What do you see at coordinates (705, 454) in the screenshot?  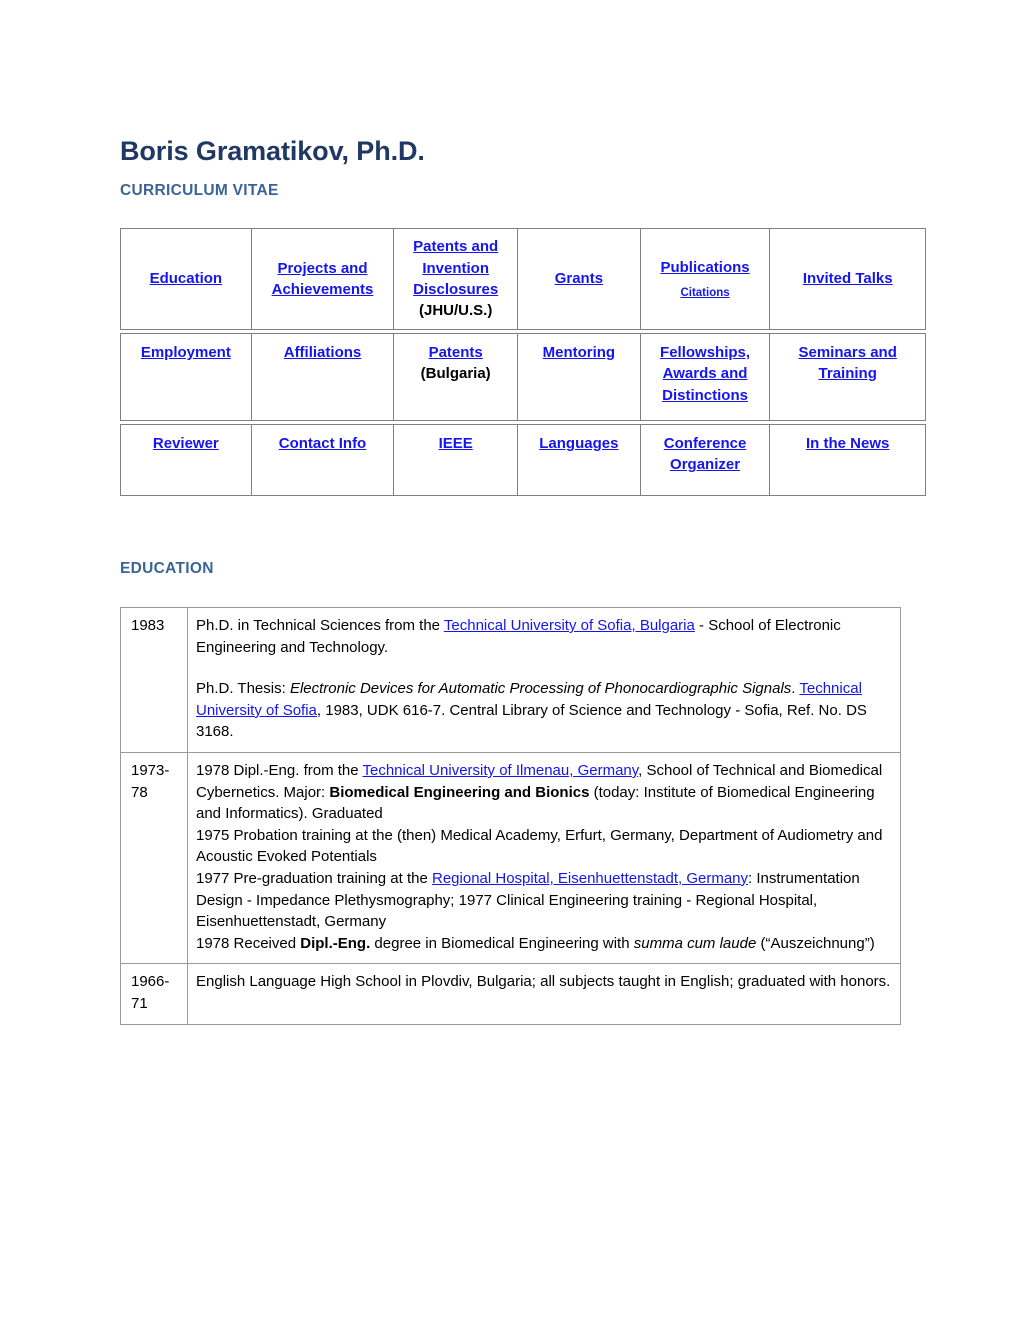 I see `nav-link-conference-organizer: Conference Organizer` at bounding box center [705, 454].